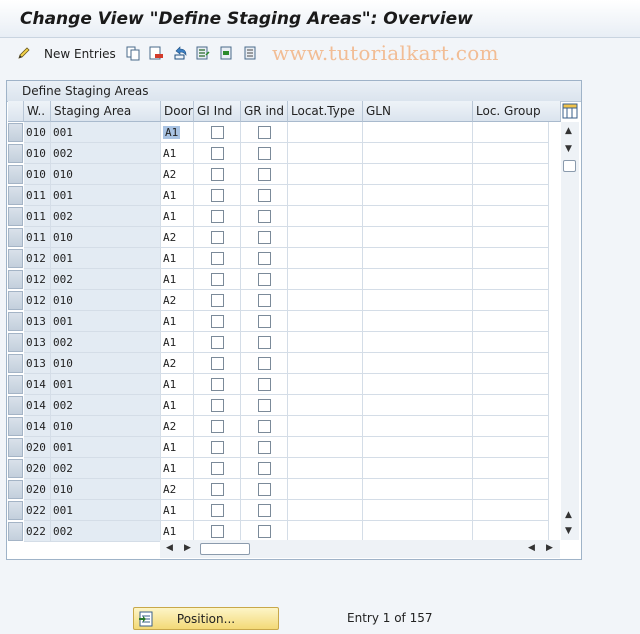 This screenshot has height=634, width=640. What do you see at coordinates (570, 331) in the screenshot?
I see `vertical-scrollbar: ▲ ▼ ▲ ▼` at bounding box center [570, 331].